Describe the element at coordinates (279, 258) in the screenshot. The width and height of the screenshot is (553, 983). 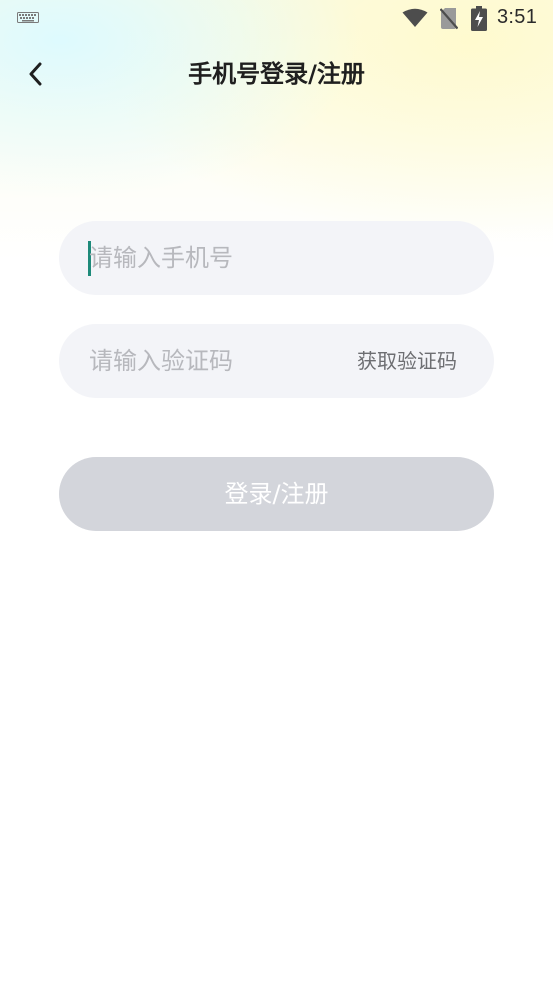
I see `phone-input` at that location.